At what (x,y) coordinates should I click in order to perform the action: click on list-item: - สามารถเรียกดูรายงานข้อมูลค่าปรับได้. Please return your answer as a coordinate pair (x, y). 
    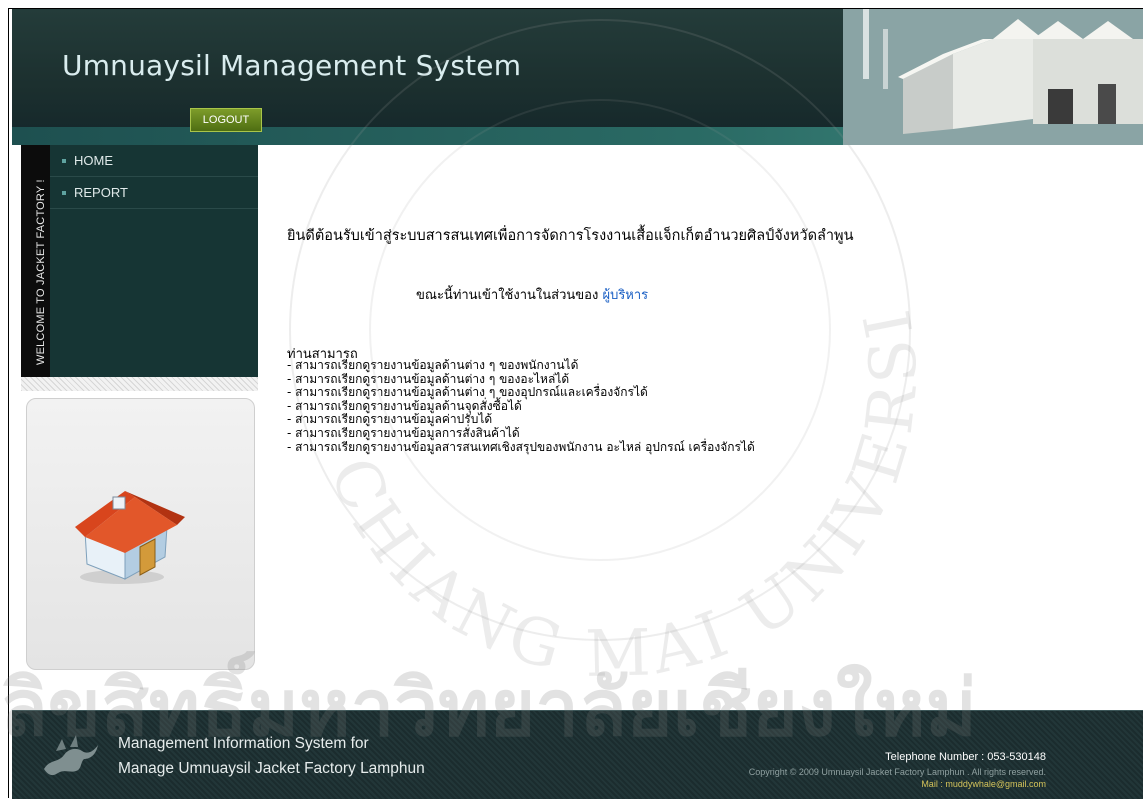
    Looking at the image, I should click on (390, 419).